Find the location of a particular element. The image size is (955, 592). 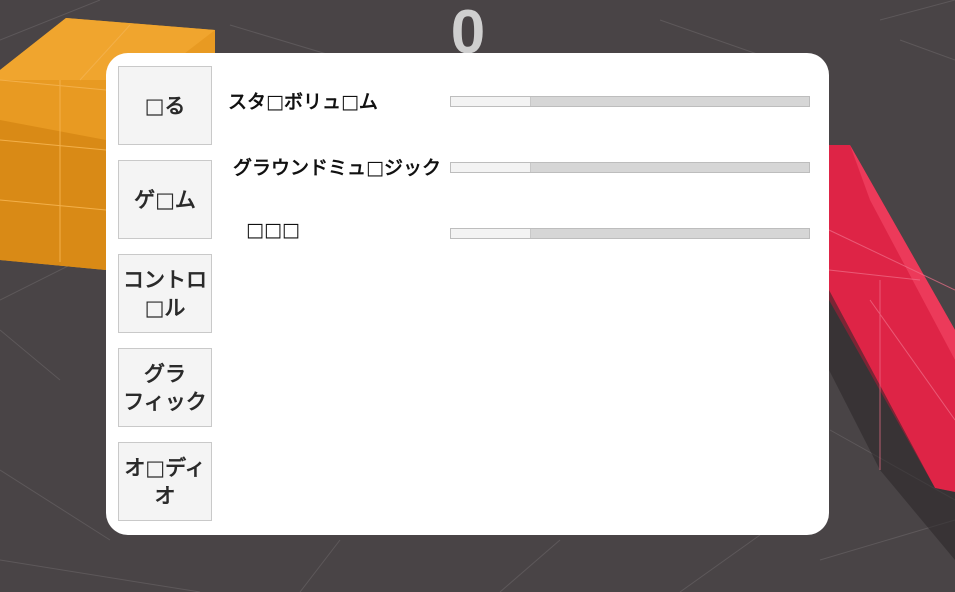

star-volume-slider is located at coordinates (630, 101).